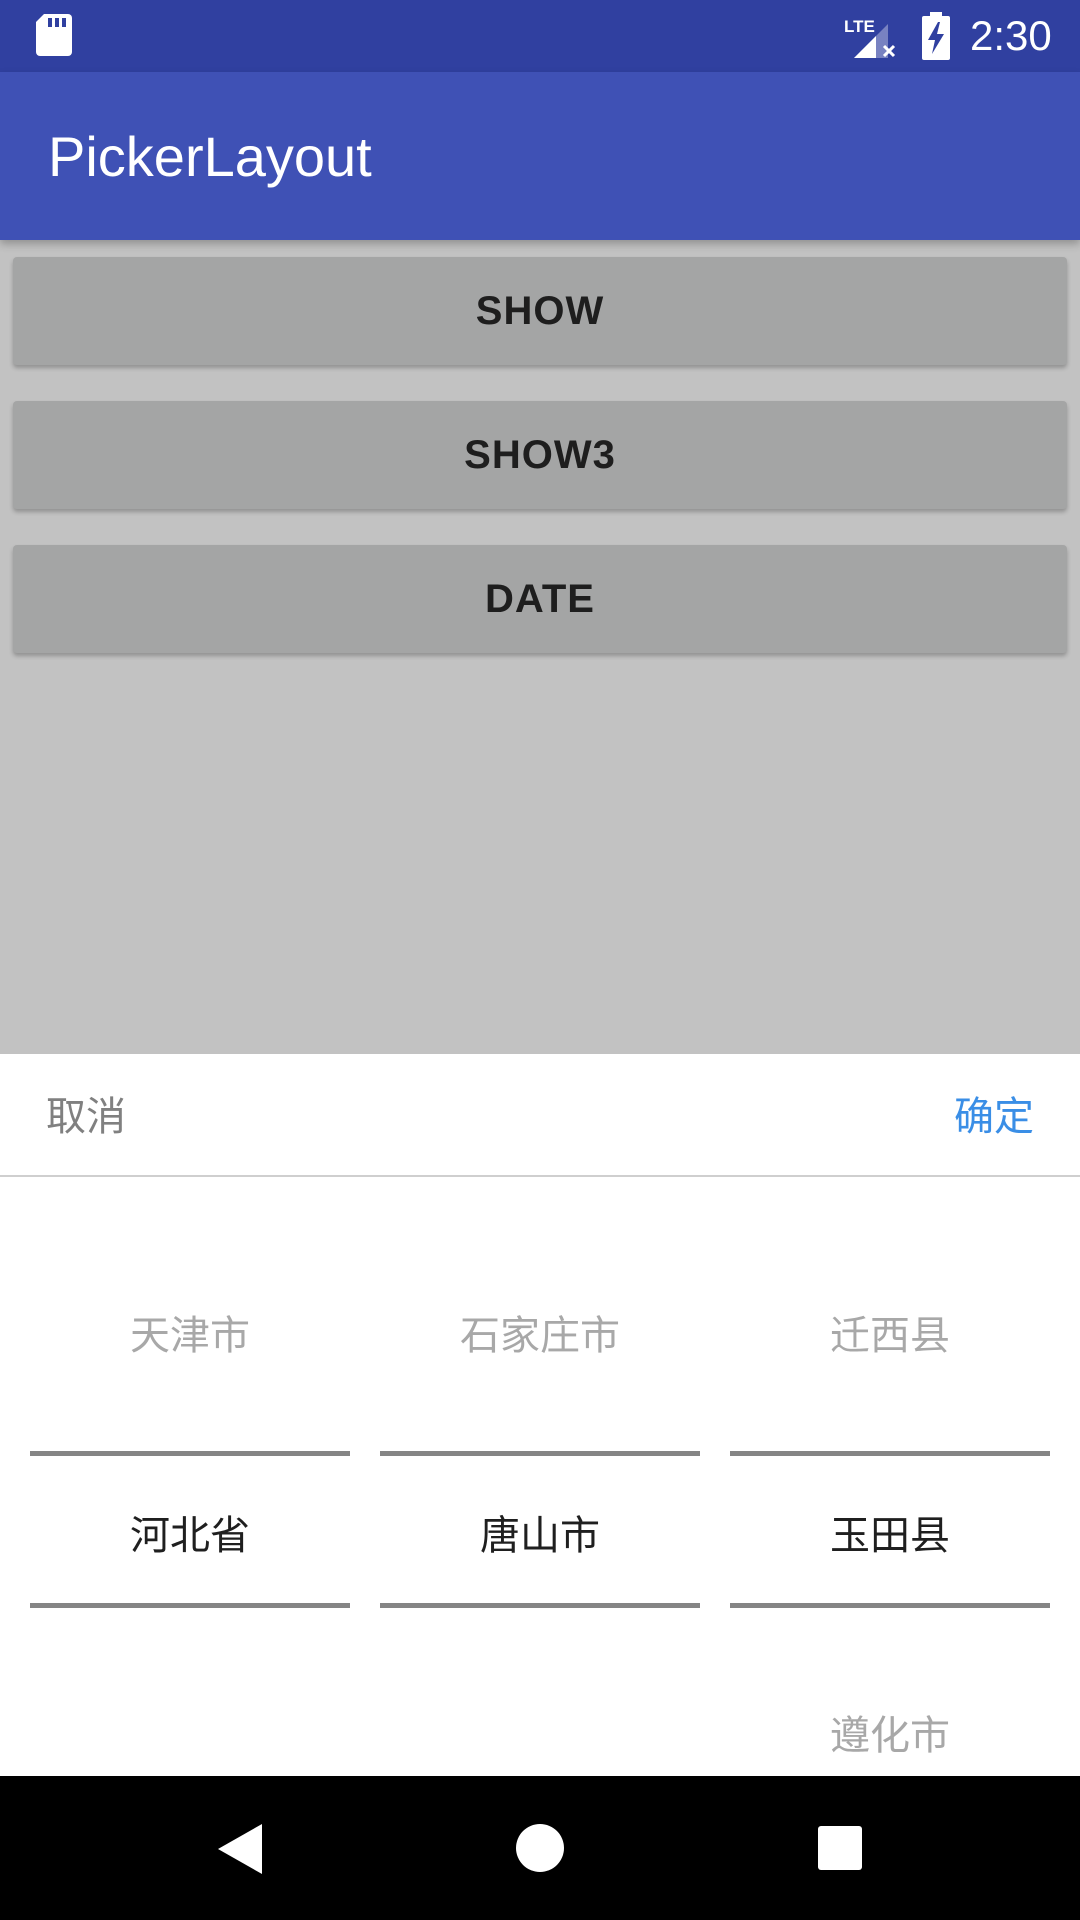 This screenshot has width=1080, height=1920. What do you see at coordinates (890, 1532) in the screenshot?
I see `wheel-item-selected: 玉田县` at bounding box center [890, 1532].